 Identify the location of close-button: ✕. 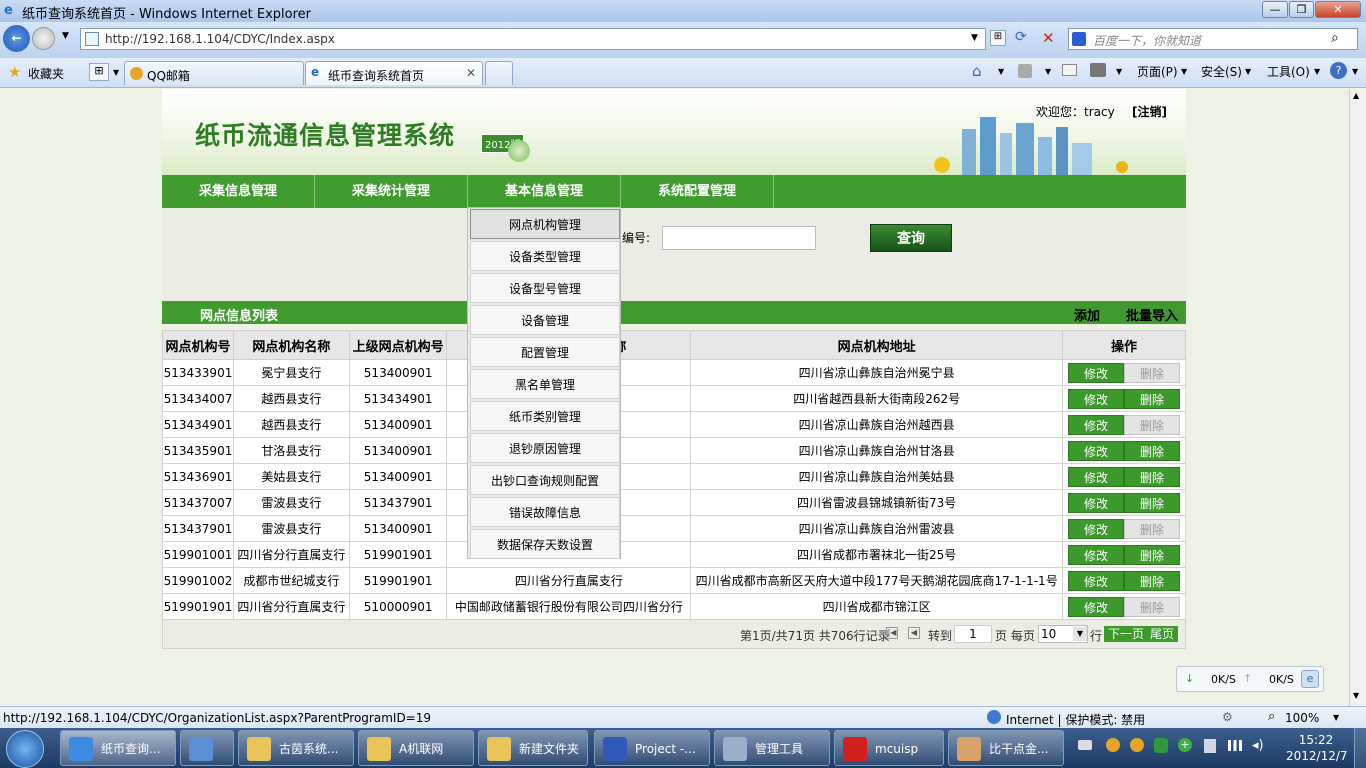
(1338, 9).